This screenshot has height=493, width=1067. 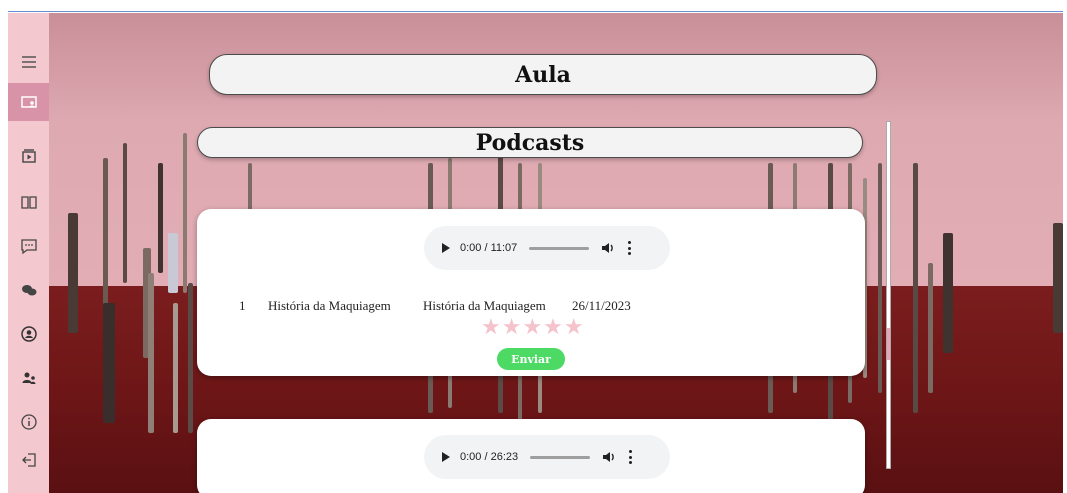 I want to click on sidebar, so click(x=28, y=253).